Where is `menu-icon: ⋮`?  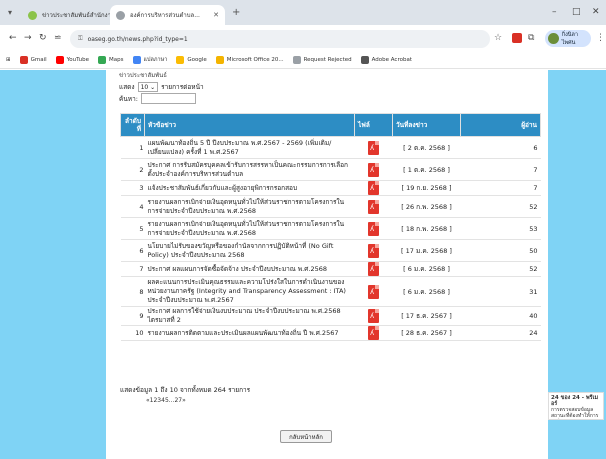
menu-icon: ⋮ is located at coordinates (601, 38).